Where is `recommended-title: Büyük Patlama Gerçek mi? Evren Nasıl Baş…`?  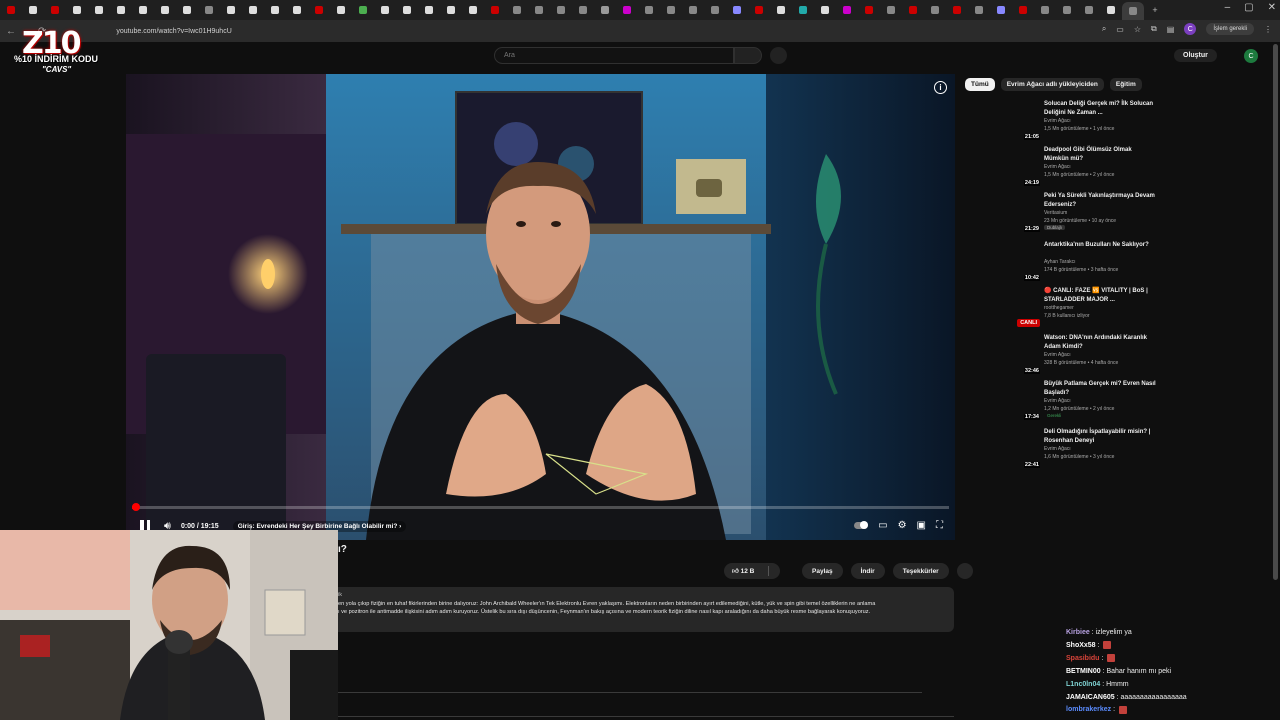 recommended-title: Büyük Patlama Gerçek mi? Evren Nasıl Baş… is located at coordinates (1100, 388).